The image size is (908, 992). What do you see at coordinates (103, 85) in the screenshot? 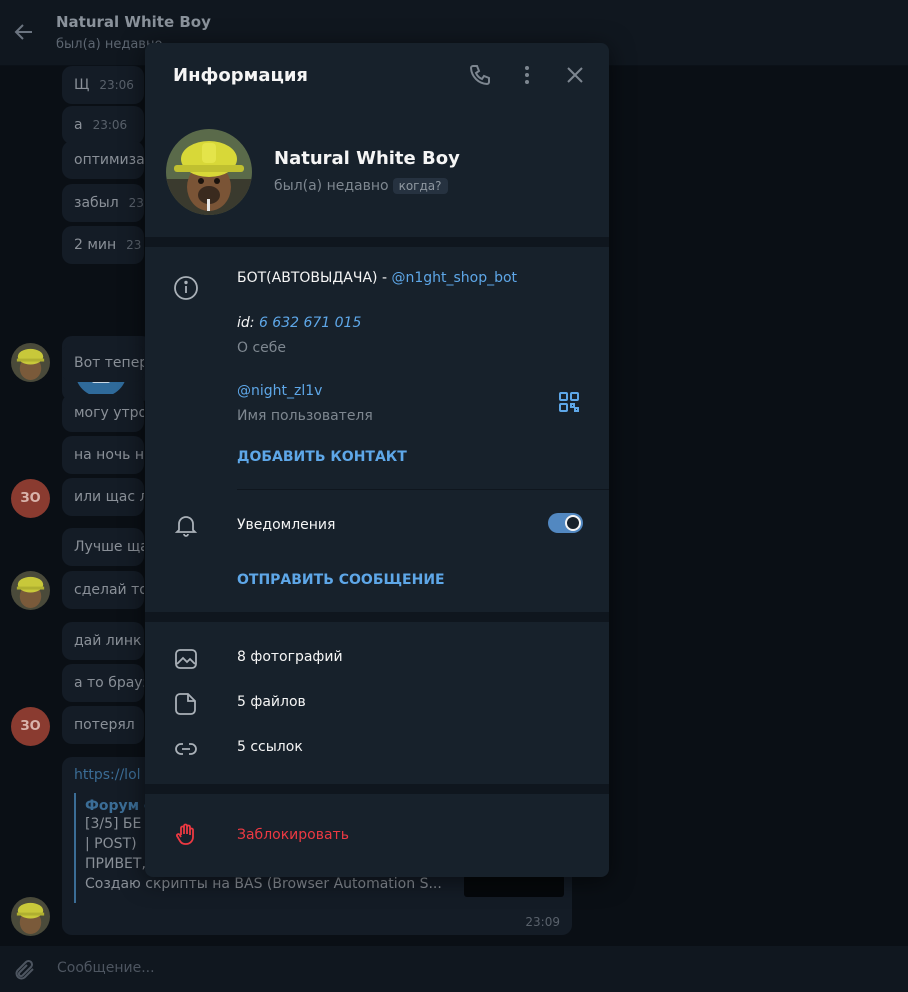
I see `message-bubble: Щ 23:06` at bounding box center [103, 85].